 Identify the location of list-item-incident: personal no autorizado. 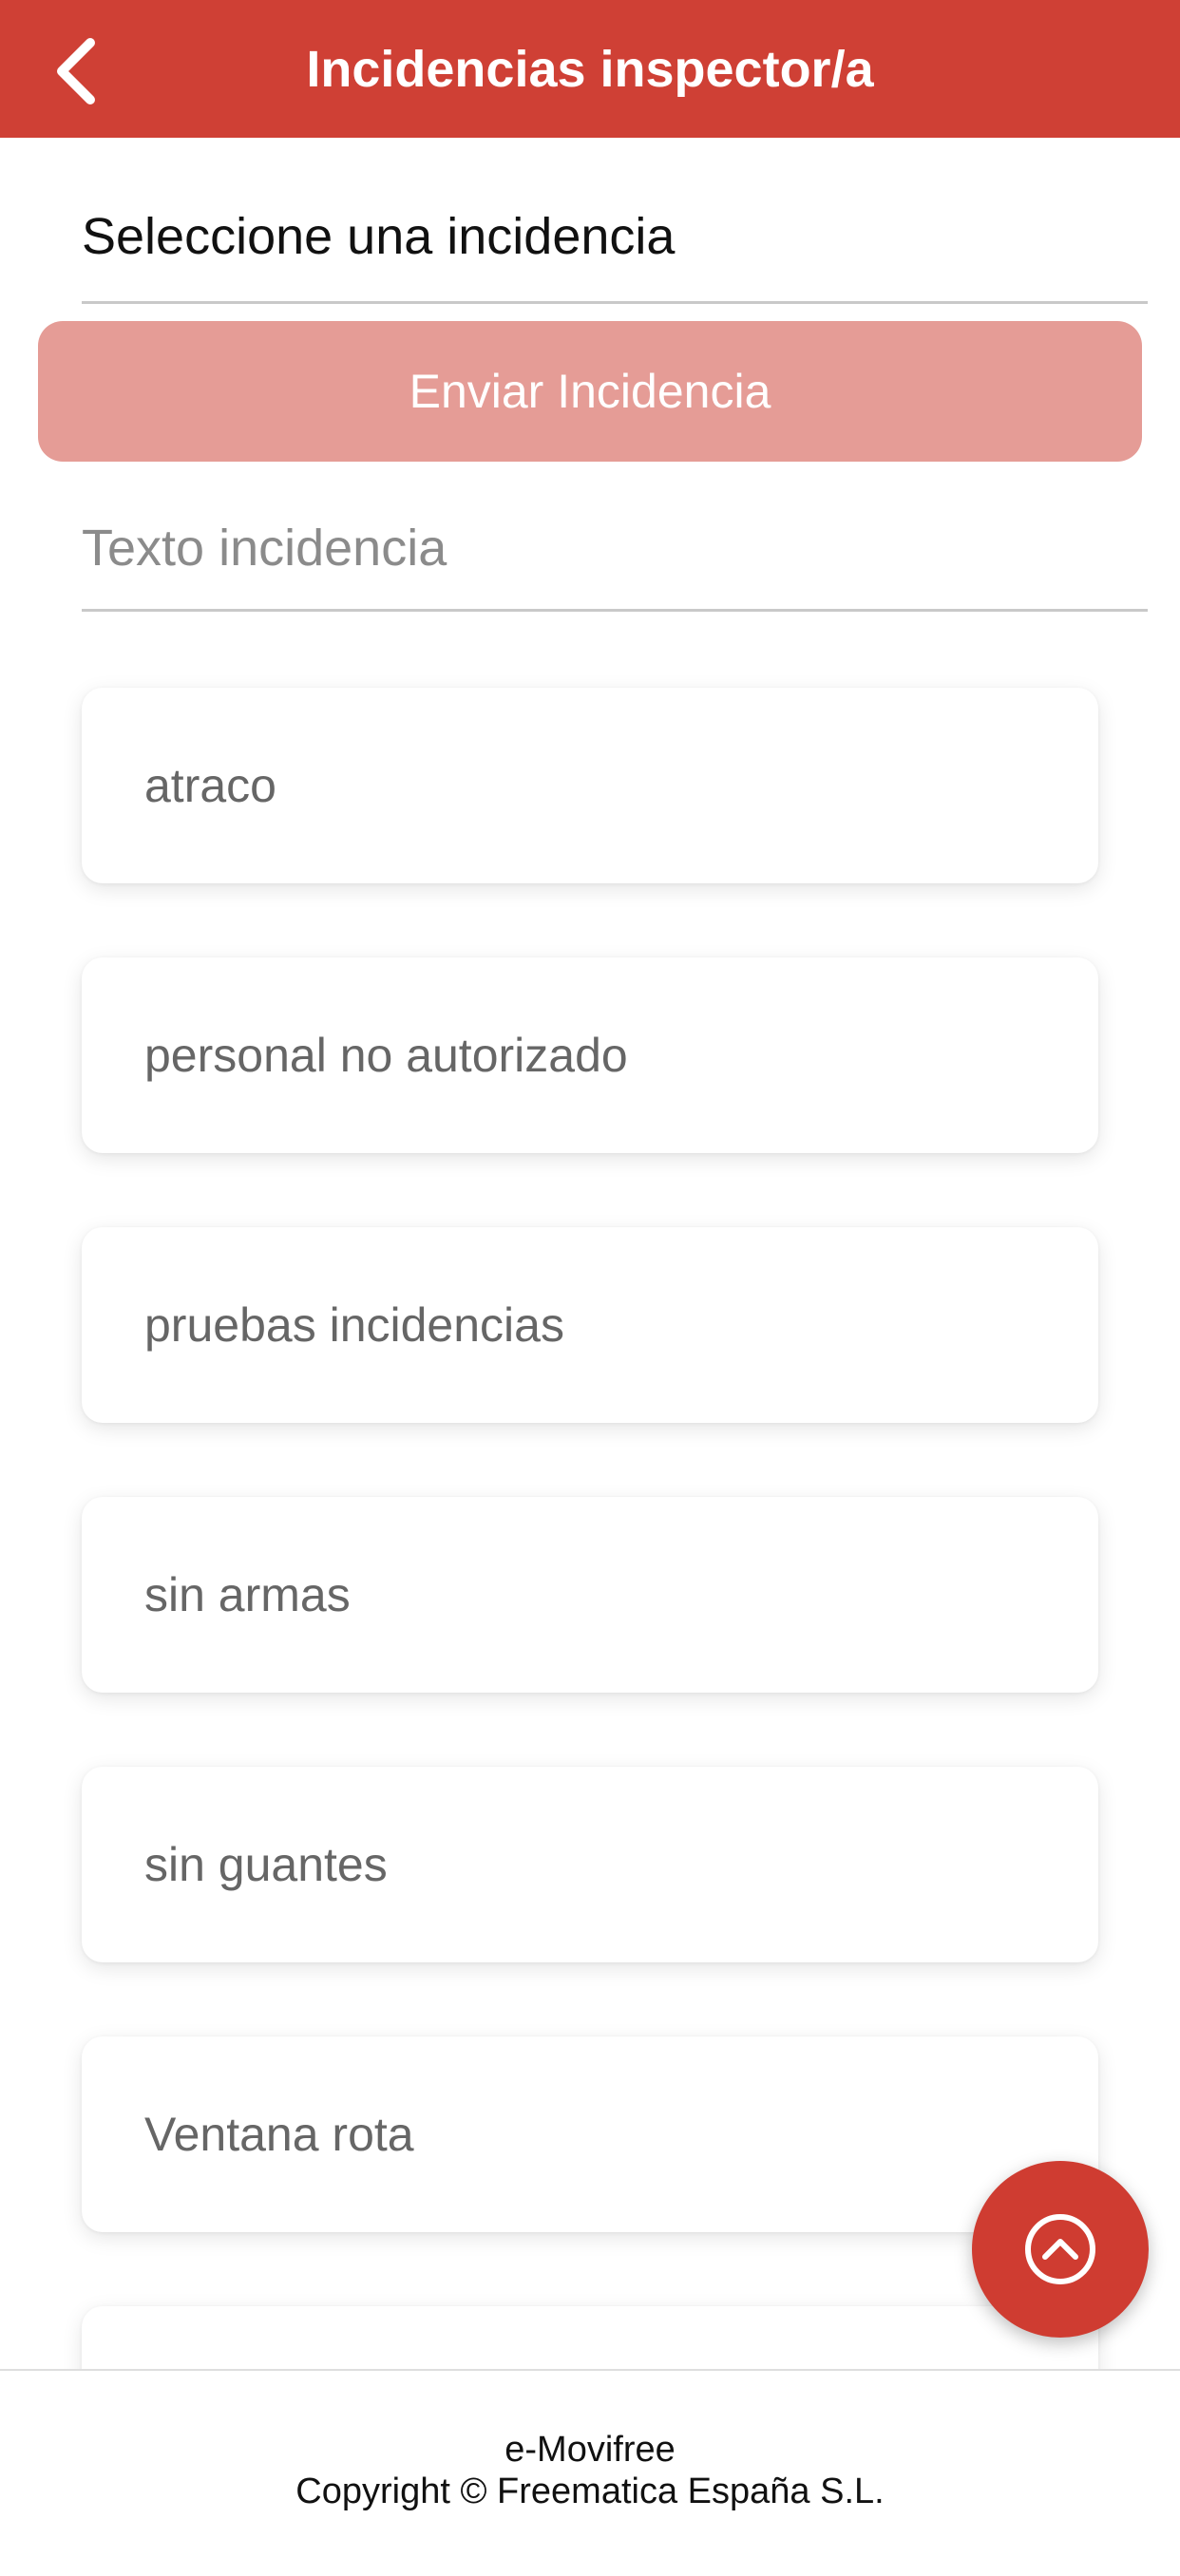
(590, 1055).